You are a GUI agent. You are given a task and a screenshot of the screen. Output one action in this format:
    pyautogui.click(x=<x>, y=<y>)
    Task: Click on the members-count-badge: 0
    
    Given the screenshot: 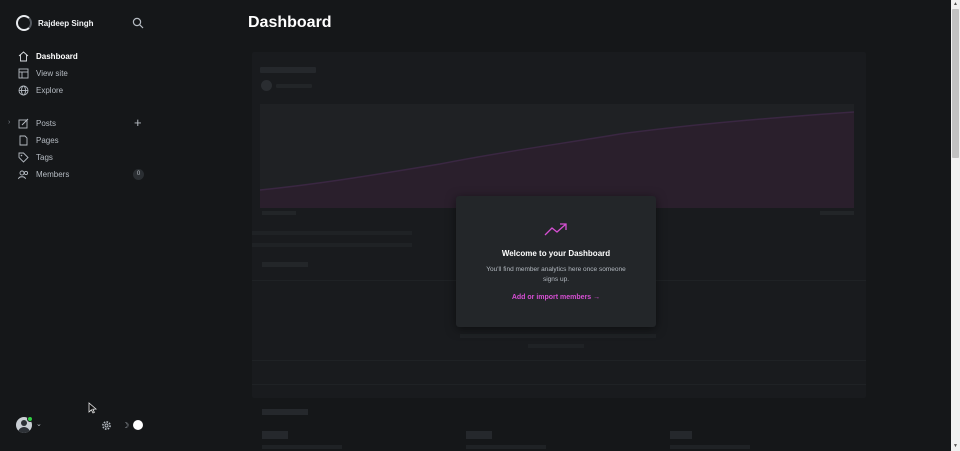 What is the action you would take?
    pyautogui.click(x=138, y=174)
    